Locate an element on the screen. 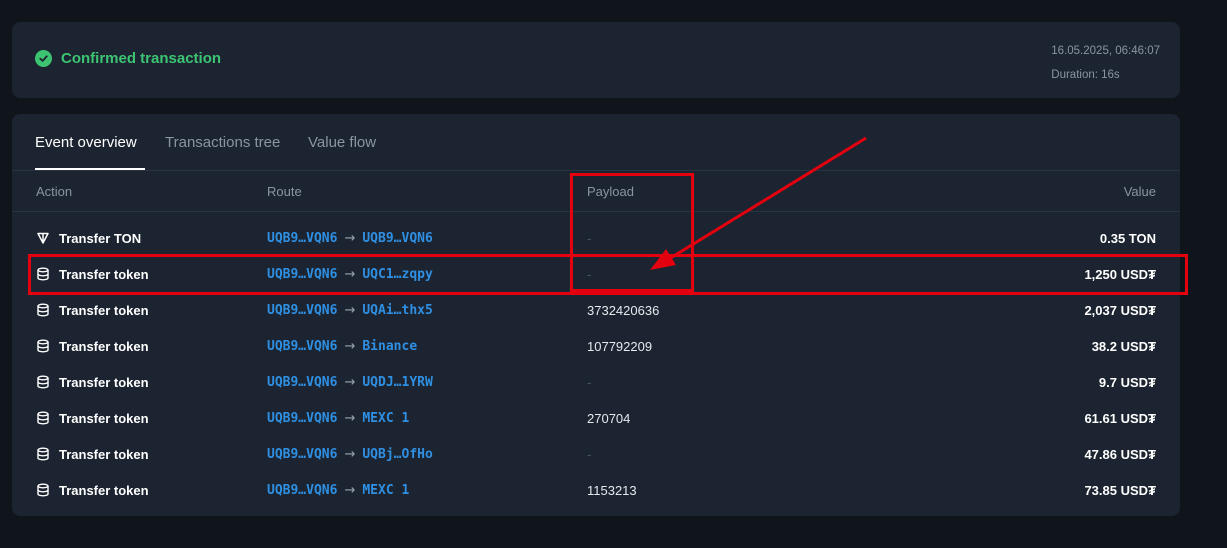  header-divider is located at coordinates (596, 211).